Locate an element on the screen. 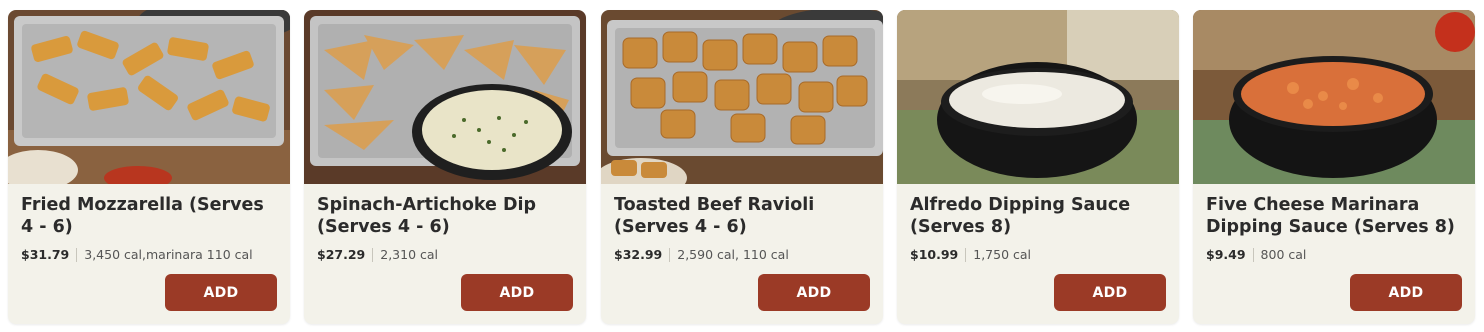  item-price: $9.49 is located at coordinates (1226, 254).